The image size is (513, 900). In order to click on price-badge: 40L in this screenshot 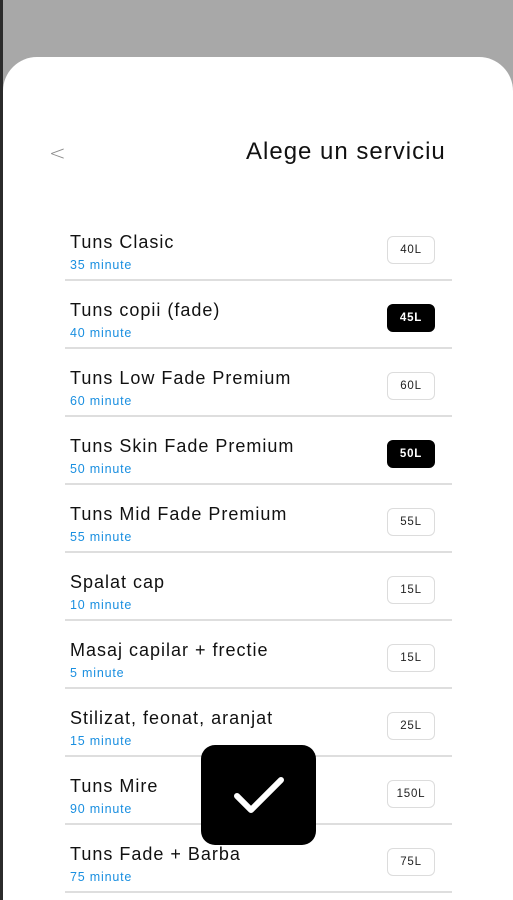, I will do `click(411, 250)`.